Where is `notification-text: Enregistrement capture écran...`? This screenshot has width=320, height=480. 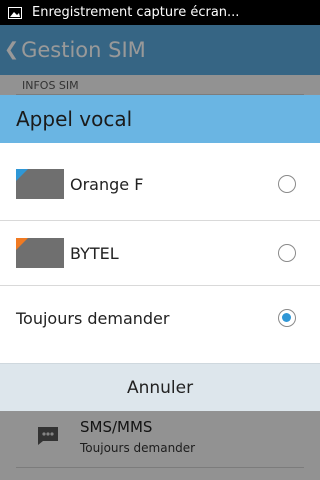 notification-text: Enregistrement capture écran... is located at coordinates (136, 12).